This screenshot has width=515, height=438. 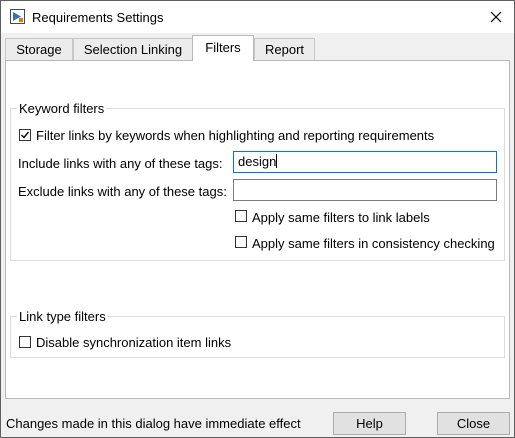 What do you see at coordinates (17, 16) in the screenshot?
I see `app-icon` at bounding box center [17, 16].